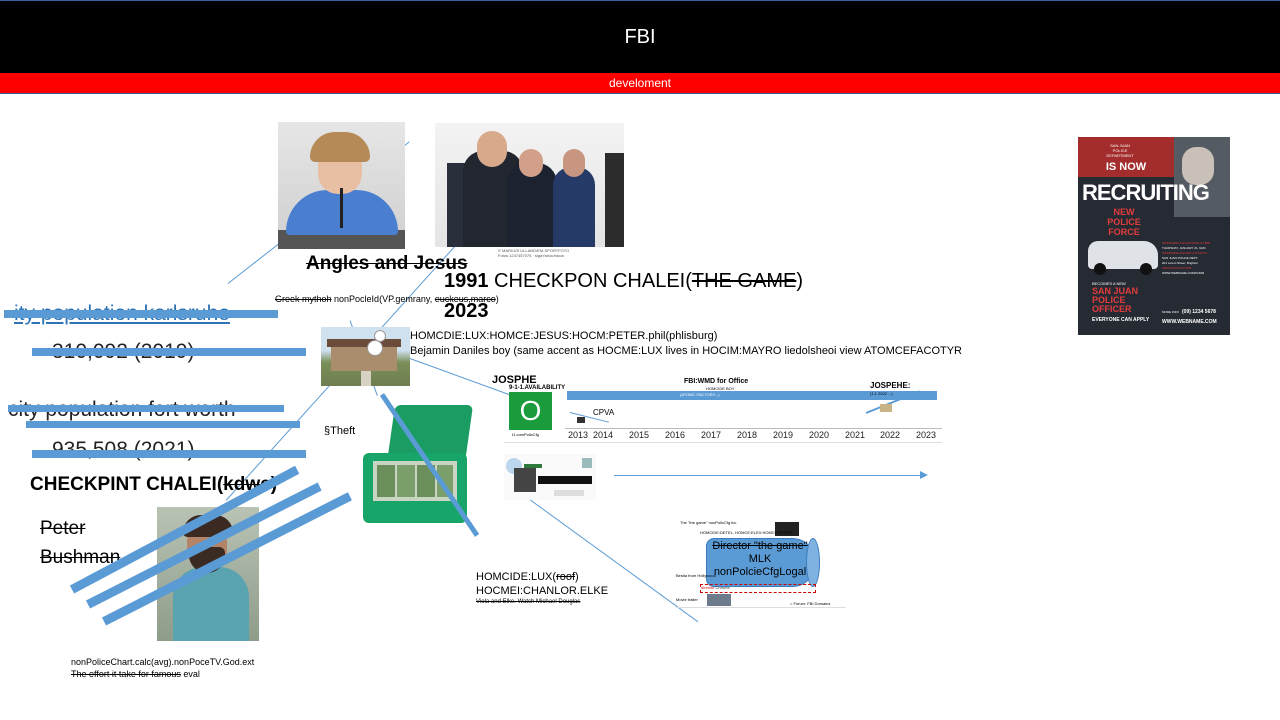 This screenshot has height=720, width=1280. What do you see at coordinates (1121, 320) in the screenshot?
I see `poster-everyone: EVERYONE CAN APPLY` at bounding box center [1121, 320].